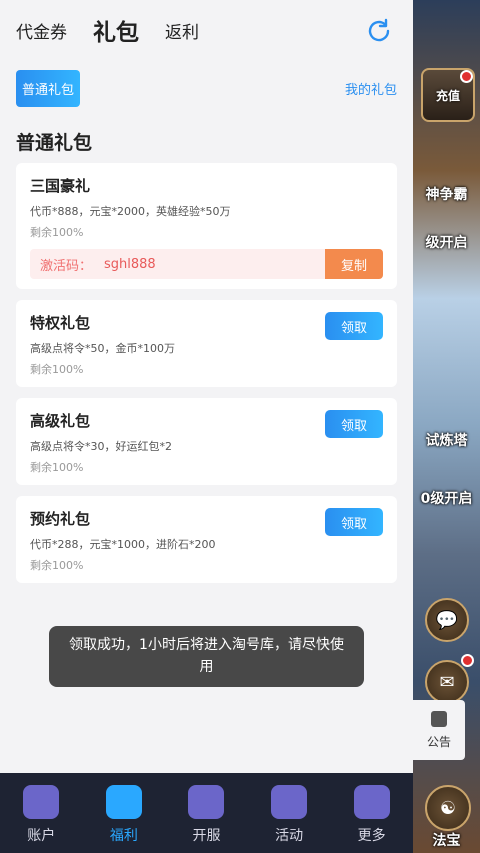 The width and height of the screenshot is (480, 853). Describe the element at coordinates (41, 836) in the screenshot. I see `nav-label: 账户` at that location.